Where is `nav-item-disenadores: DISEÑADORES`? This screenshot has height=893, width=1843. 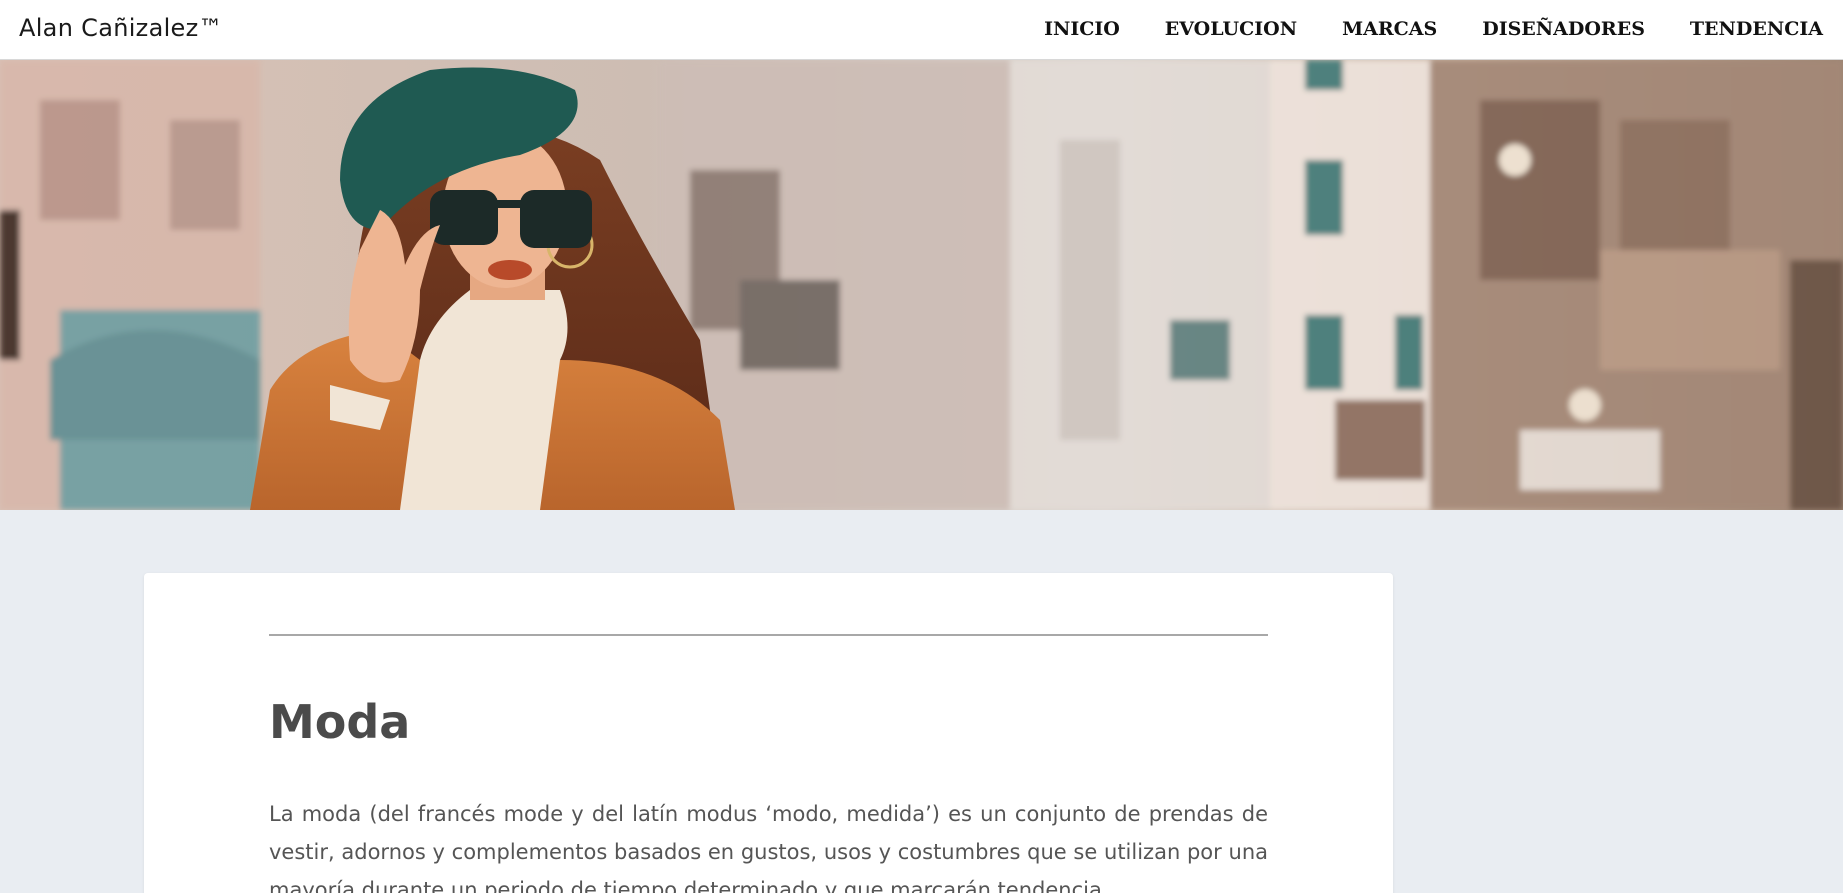 nav-item-disenadores: DISEÑADORES is located at coordinates (1563, 29).